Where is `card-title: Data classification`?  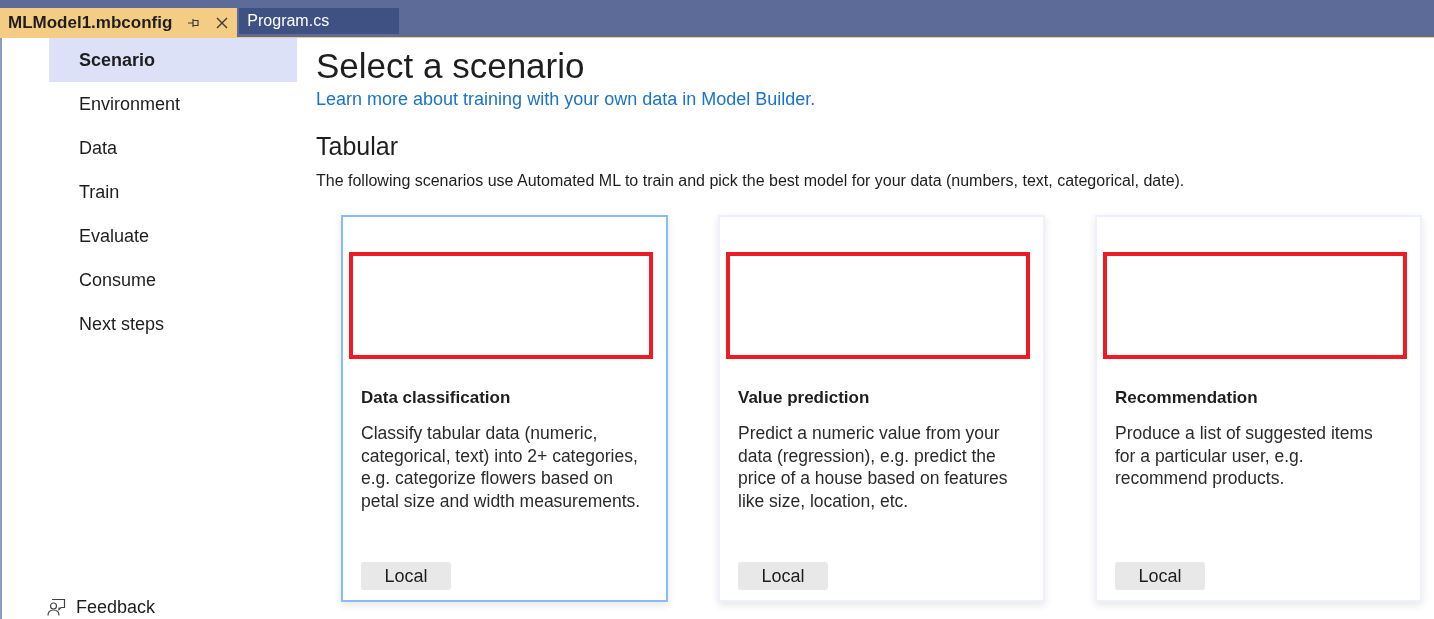
card-title: Data classification is located at coordinates (436, 398).